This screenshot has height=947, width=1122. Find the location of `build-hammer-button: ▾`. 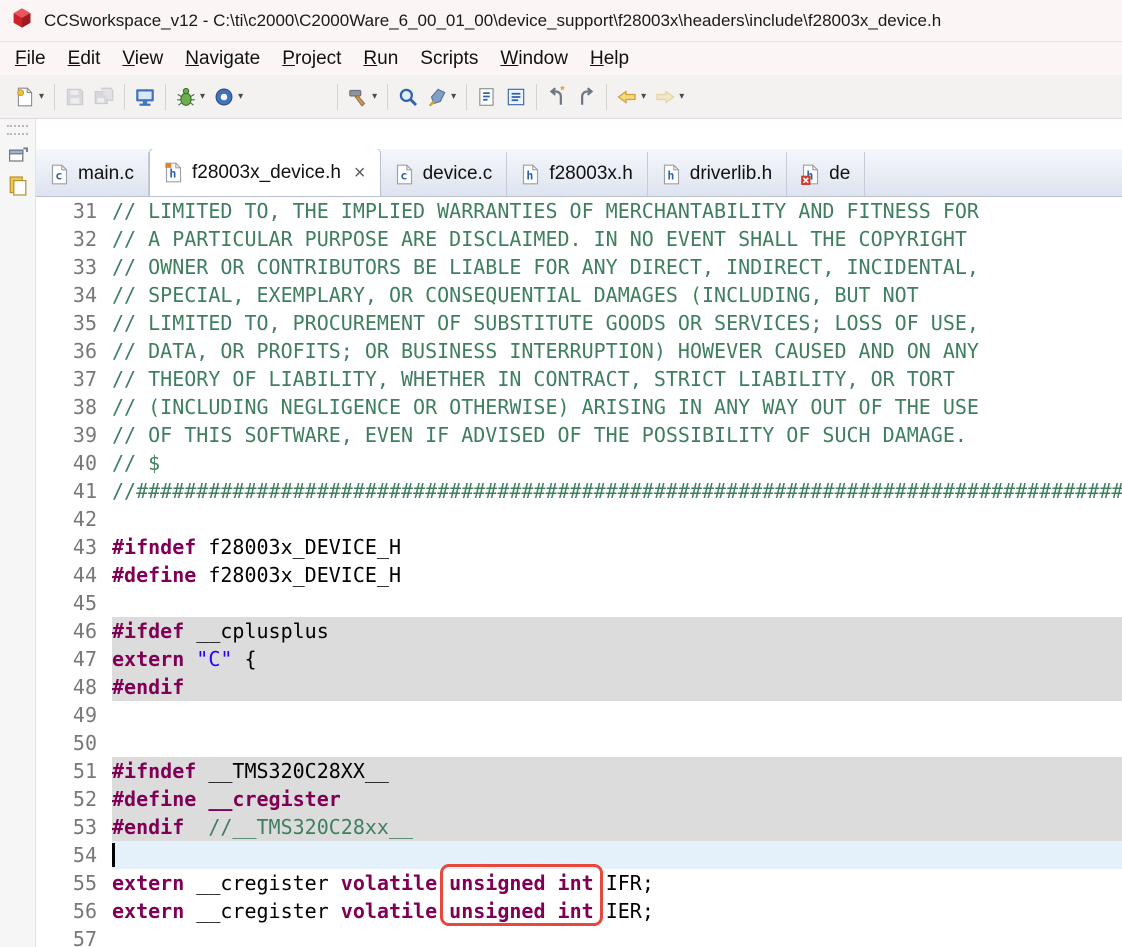

build-hammer-button: ▾ is located at coordinates (362, 97).